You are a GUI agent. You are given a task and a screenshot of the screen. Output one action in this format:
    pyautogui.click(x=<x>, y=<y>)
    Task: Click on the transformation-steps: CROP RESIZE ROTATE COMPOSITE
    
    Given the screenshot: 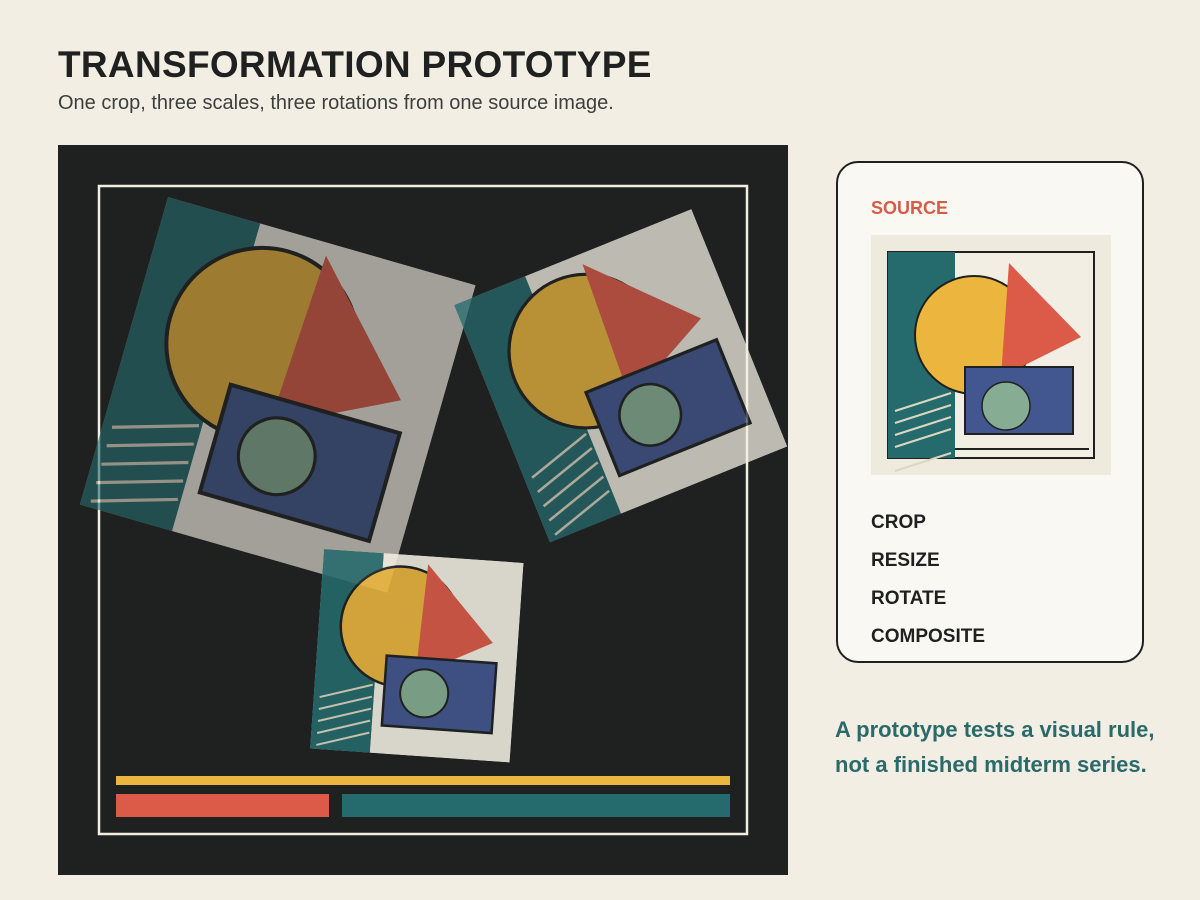 What is the action you would take?
    pyautogui.click(x=928, y=587)
    